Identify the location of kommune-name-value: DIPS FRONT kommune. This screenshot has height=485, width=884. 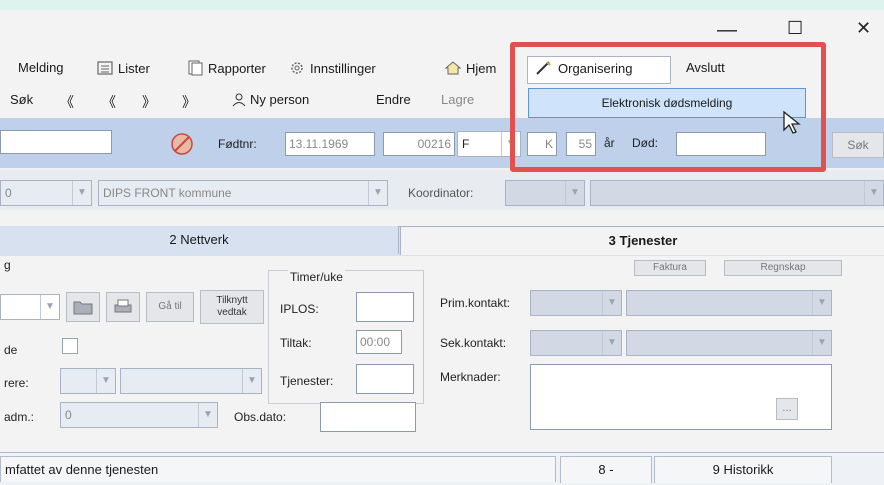
(167, 193).